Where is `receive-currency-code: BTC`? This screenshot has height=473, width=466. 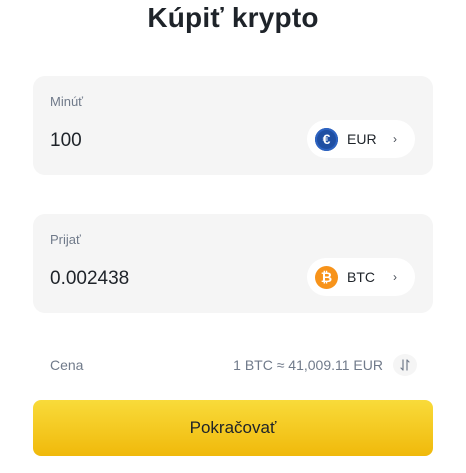
receive-currency-code: BTC is located at coordinates (361, 277).